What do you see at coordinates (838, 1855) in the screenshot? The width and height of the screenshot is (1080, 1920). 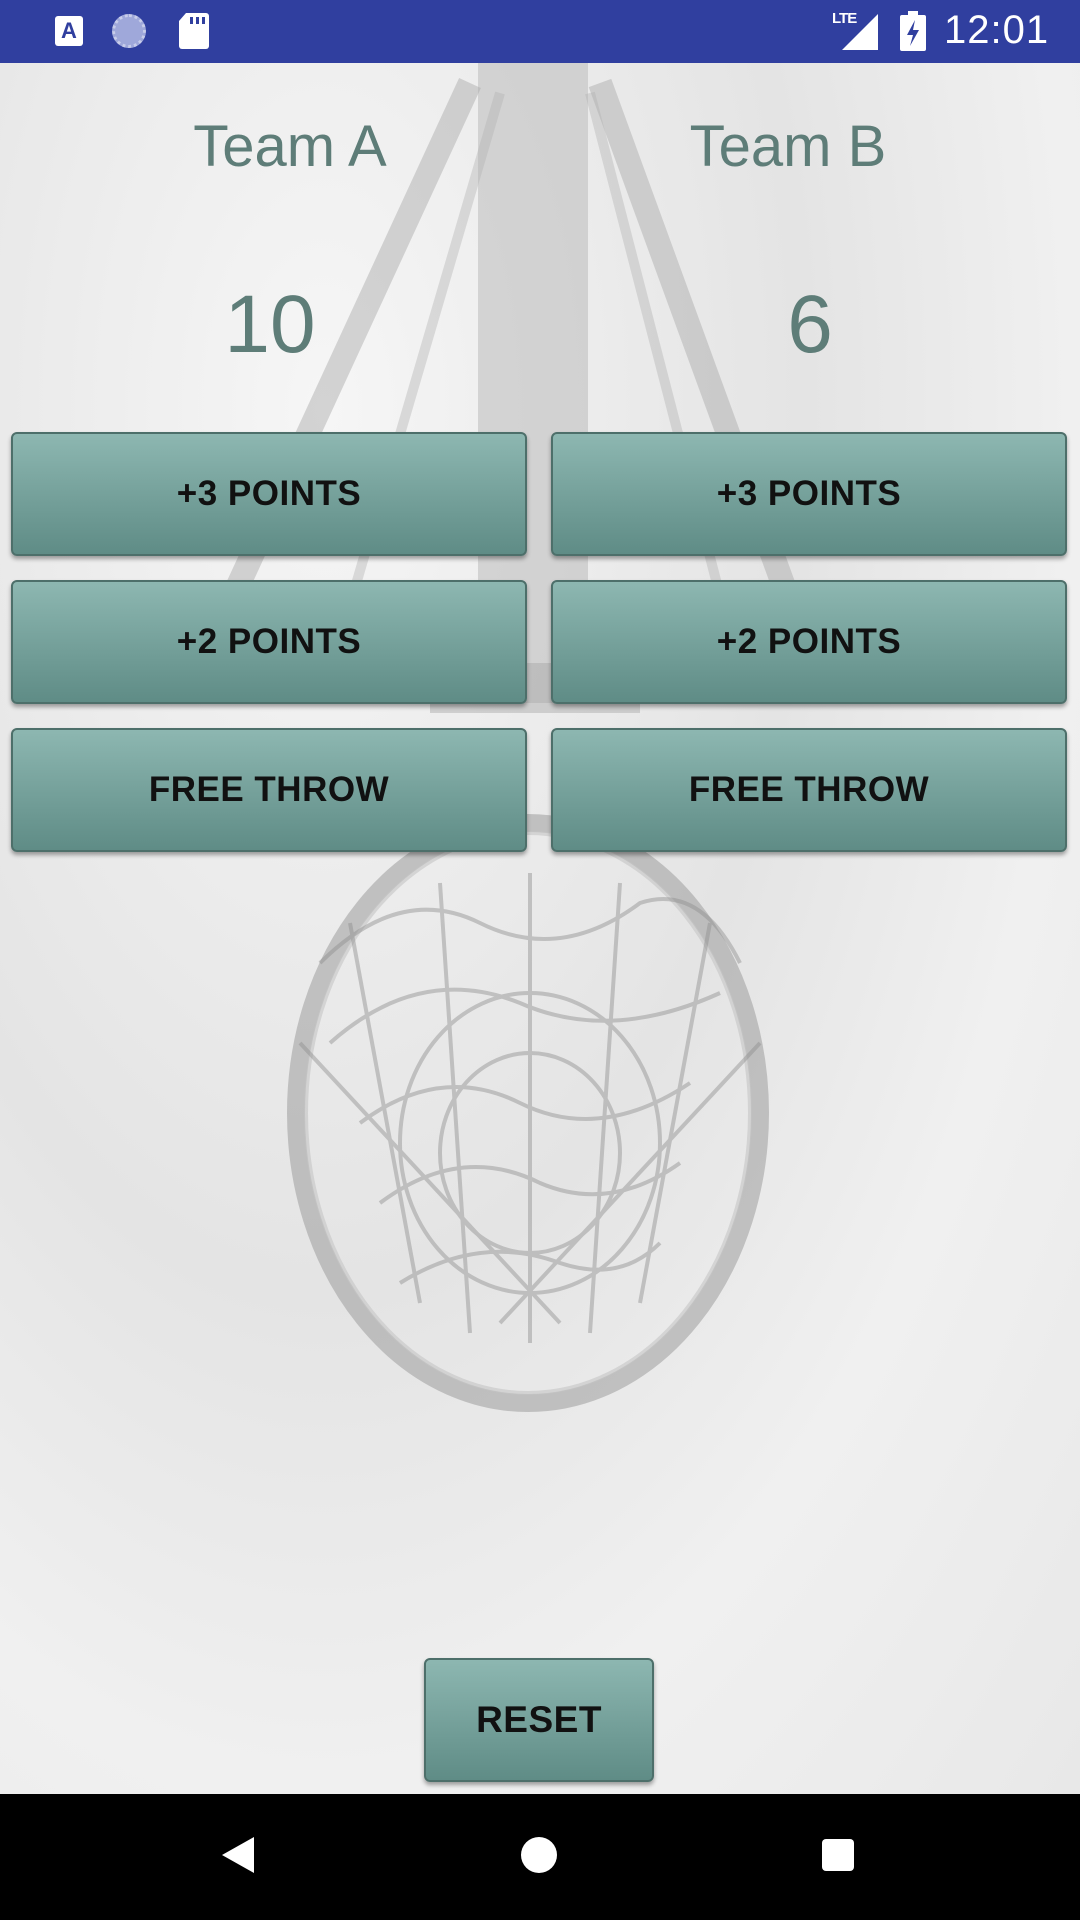 I see `recents-icon` at bounding box center [838, 1855].